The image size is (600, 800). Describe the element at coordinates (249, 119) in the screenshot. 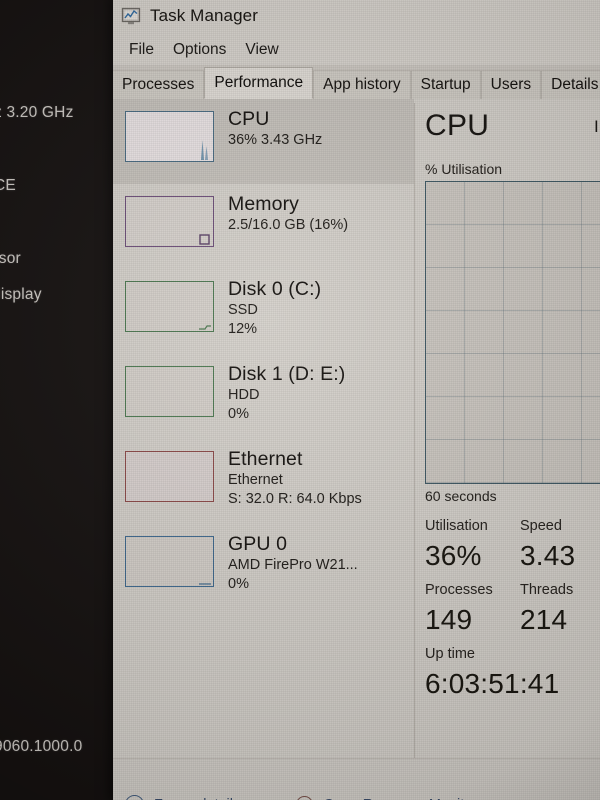

I see `cpu-title: CPU` at that location.